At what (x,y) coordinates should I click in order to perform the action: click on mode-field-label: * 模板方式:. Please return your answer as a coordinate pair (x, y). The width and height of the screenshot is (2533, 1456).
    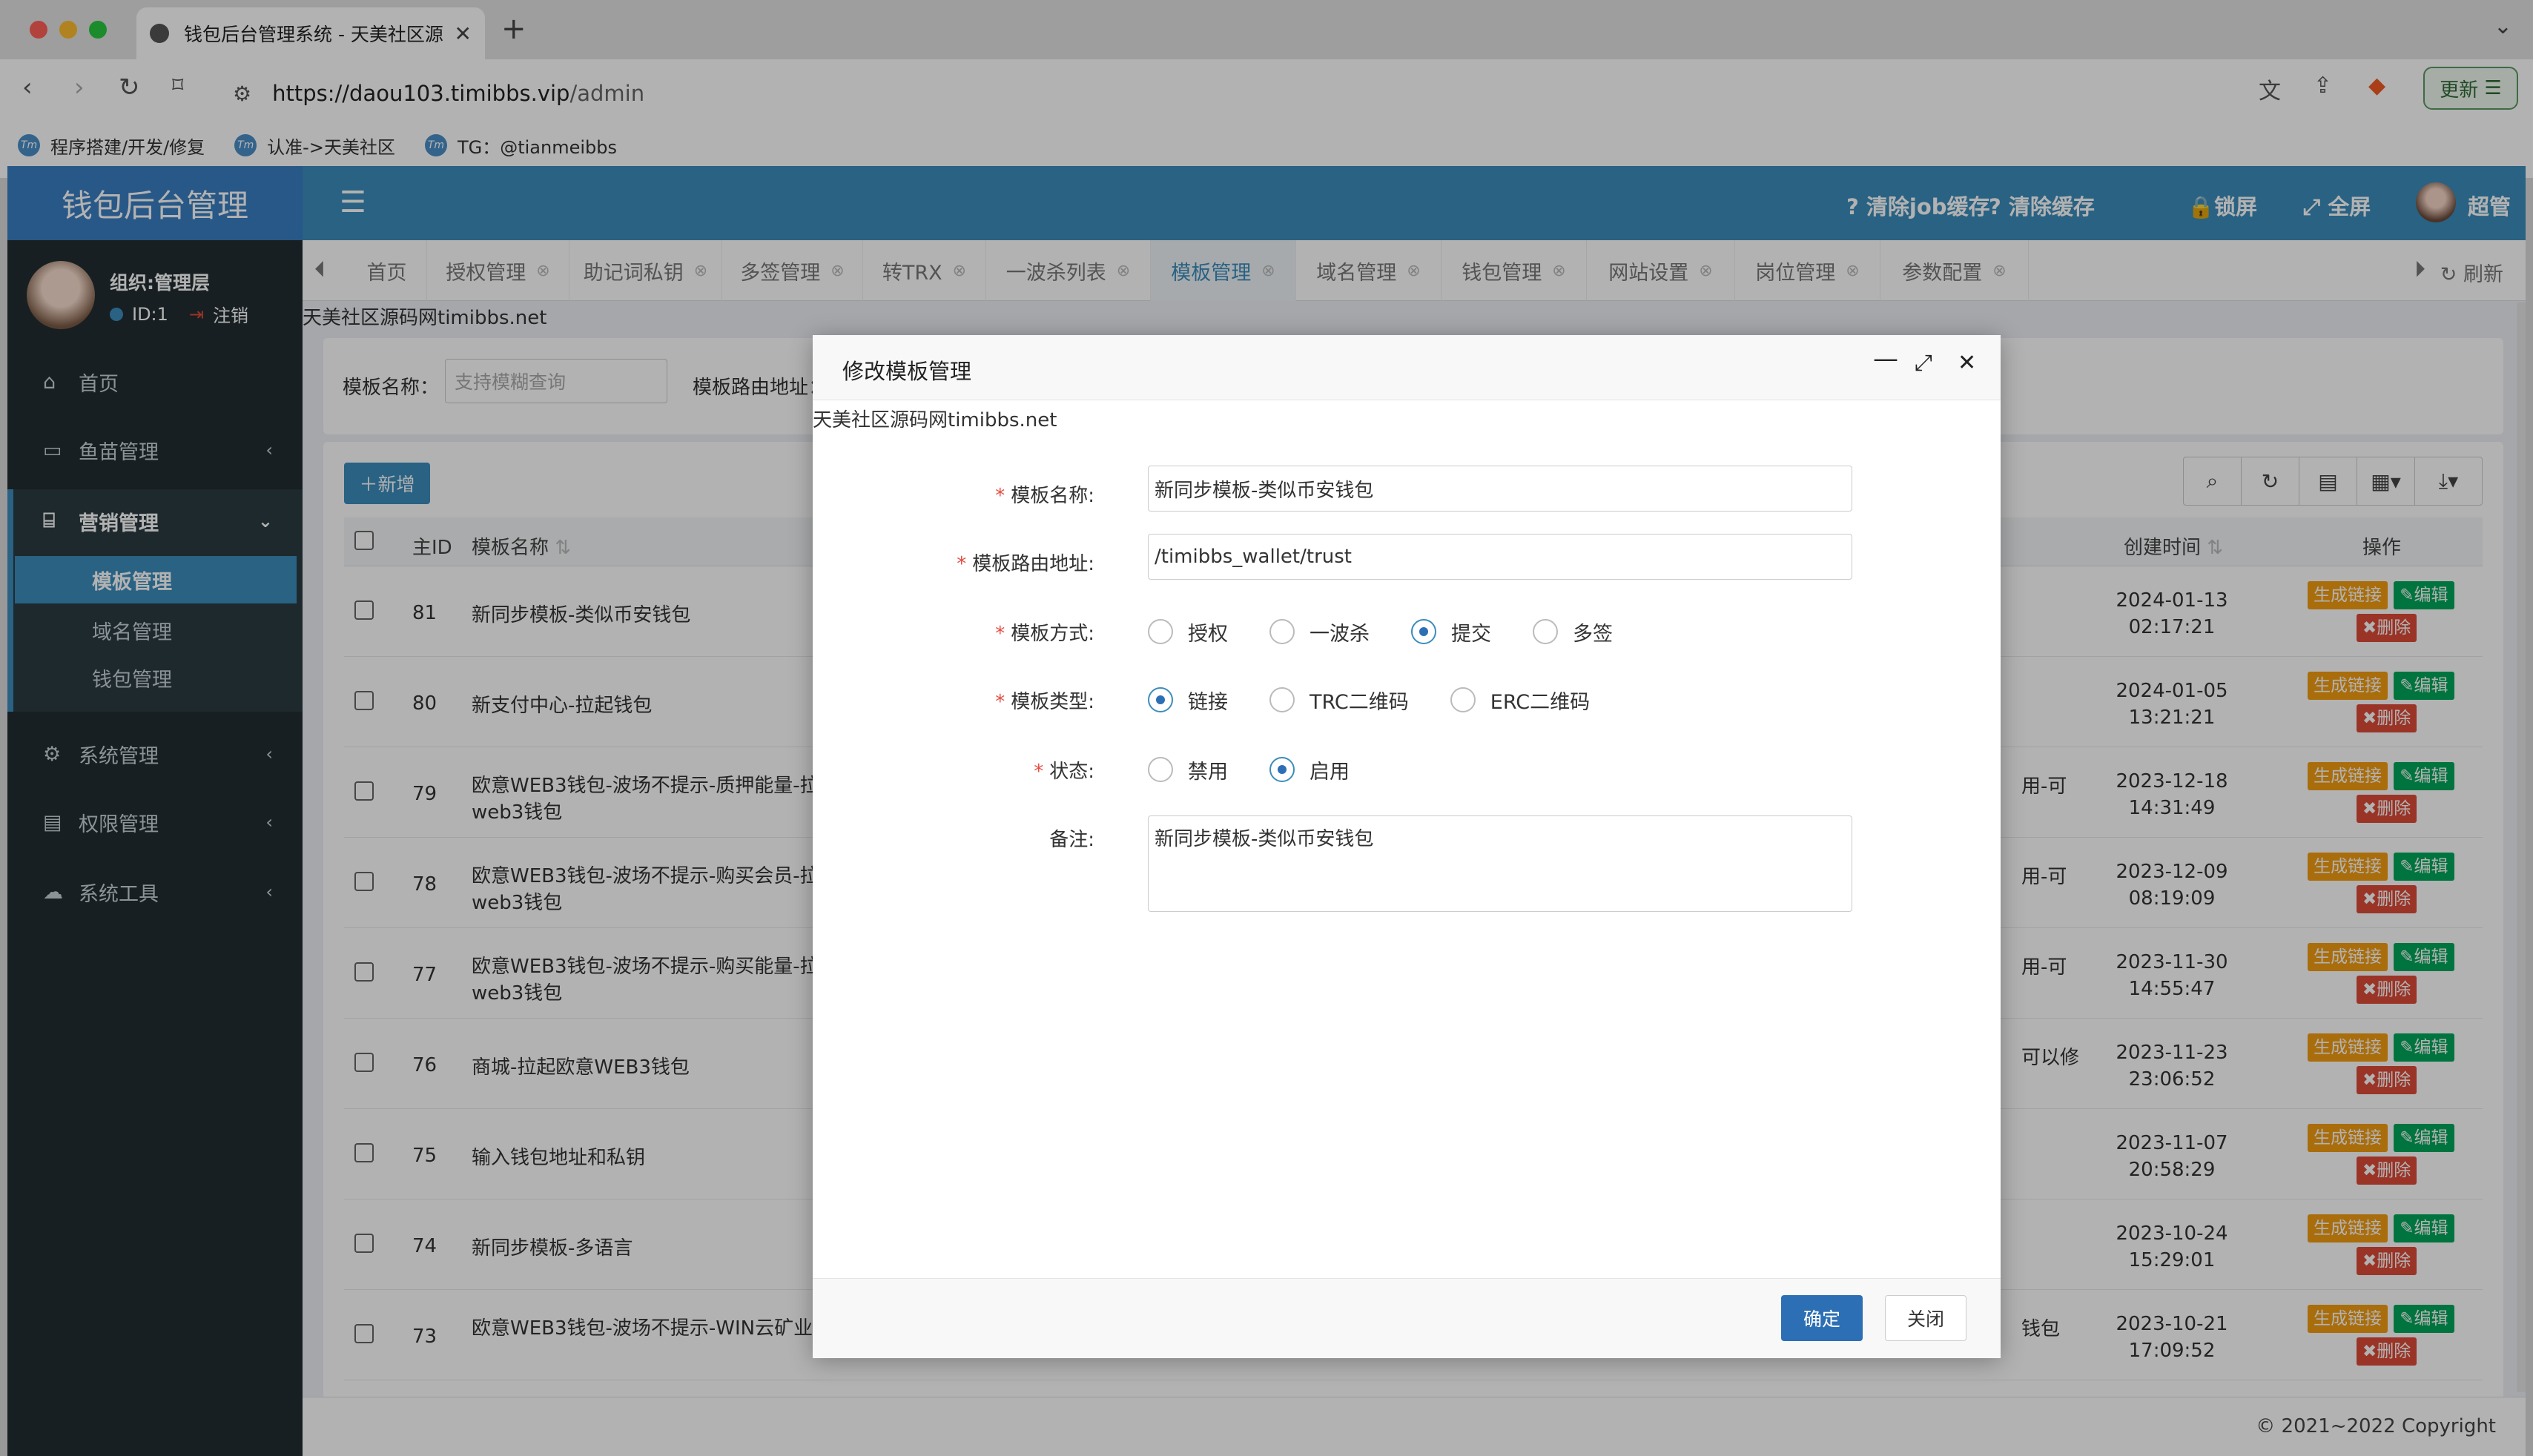
    Looking at the image, I should click on (1044, 634).